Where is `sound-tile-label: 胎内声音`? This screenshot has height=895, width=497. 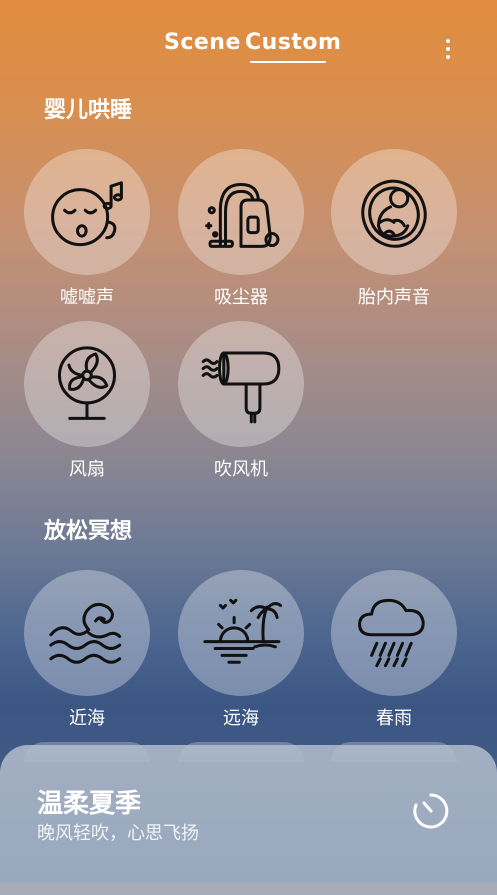 sound-tile-label: 胎内声音 is located at coordinates (394, 297).